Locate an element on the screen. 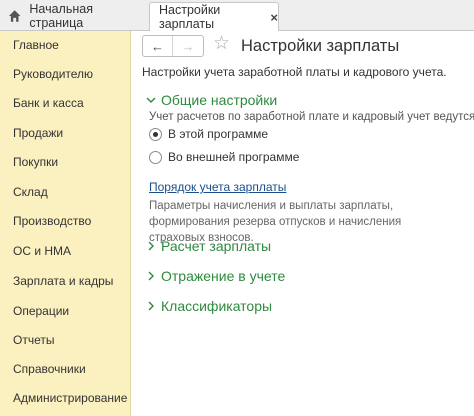  section-accounting-reflection: Отражение в учете is located at coordinates (214, 276).